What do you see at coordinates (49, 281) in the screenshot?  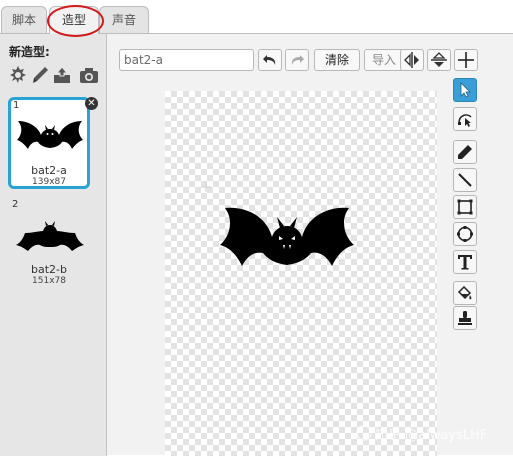 I see `costume-size: 151x78` at bounding box center [49, 281].